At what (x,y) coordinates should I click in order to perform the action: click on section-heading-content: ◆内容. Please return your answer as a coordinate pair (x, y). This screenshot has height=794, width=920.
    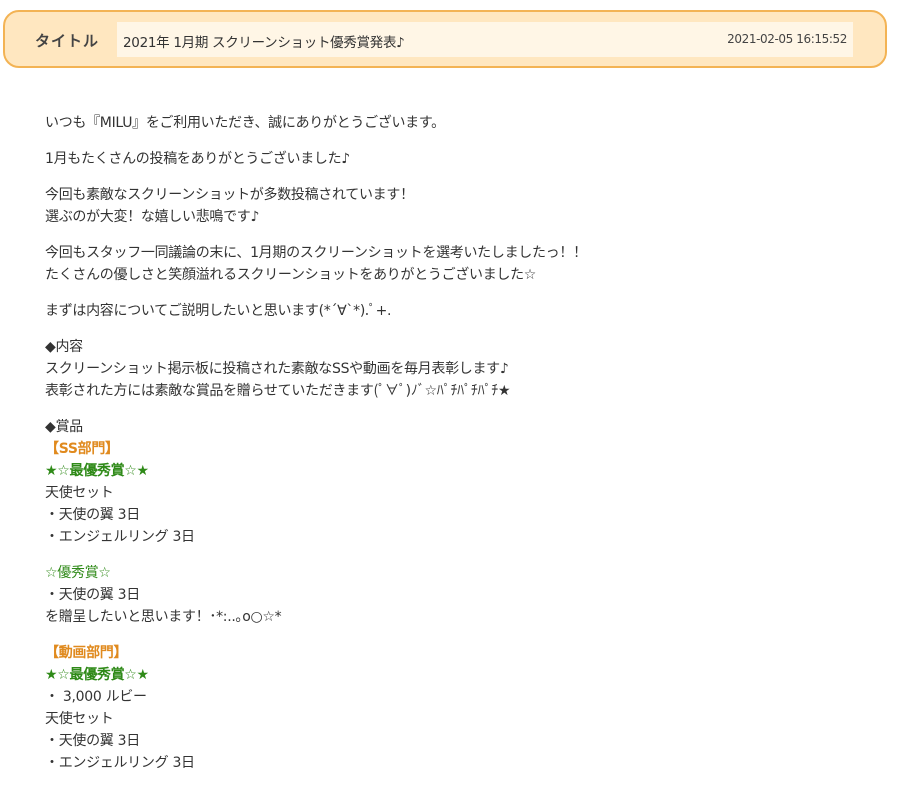
    Looking at the image, I should click on (64, 347).